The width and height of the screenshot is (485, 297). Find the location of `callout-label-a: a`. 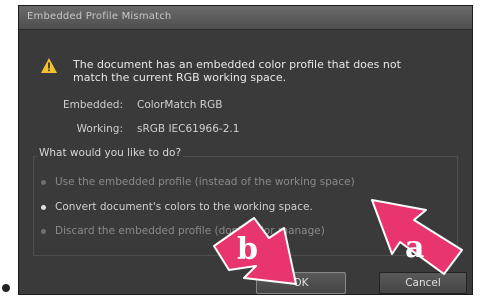

callout-label-a: a is located at coordinates (415, 247).